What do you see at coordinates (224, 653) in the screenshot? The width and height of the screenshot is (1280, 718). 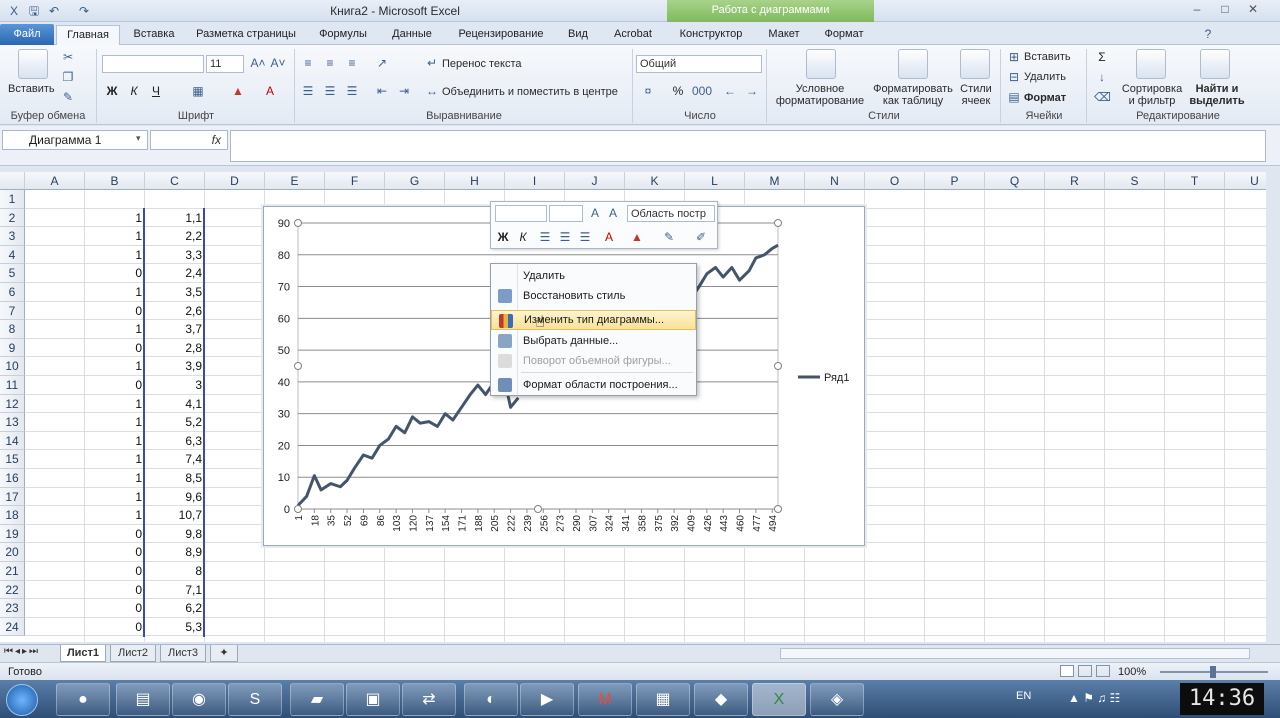 I see `new-sheet-icon: ✦` at bounding box center [224, 653].